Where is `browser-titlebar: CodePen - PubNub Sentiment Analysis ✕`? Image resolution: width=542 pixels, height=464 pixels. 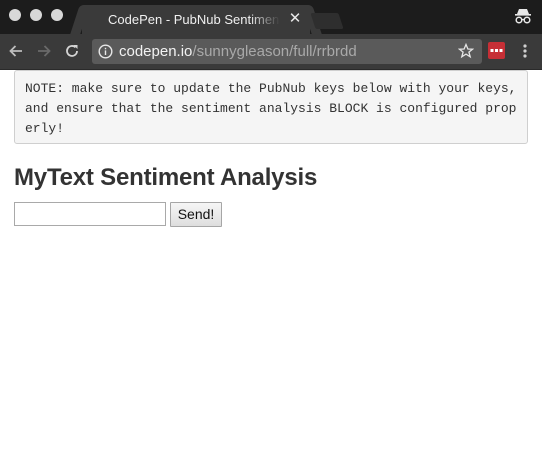
browser-titlebar: CodePen - PubNub Sentiment Analysis ✕ is located at coordinates (271, 17).